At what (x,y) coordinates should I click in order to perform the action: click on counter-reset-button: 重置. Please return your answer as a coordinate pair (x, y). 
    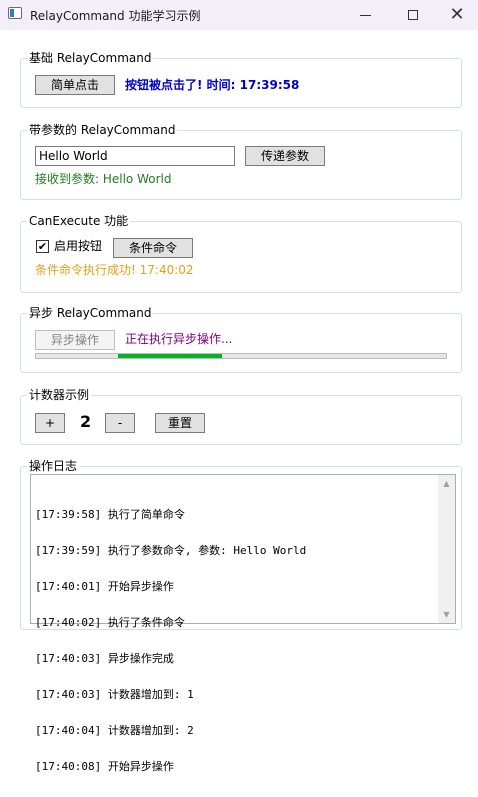
    Looking at the image, I should click on (180, 423).